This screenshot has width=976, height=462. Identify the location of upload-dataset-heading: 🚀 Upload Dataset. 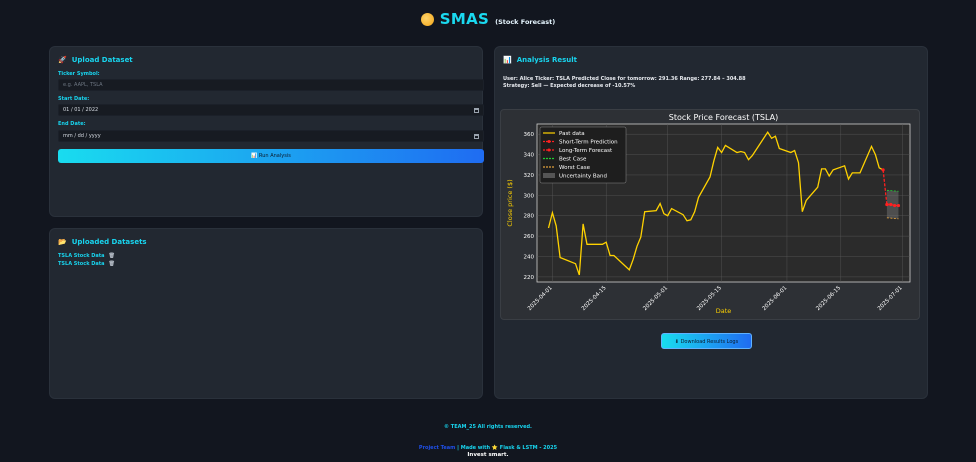
(95, 60).